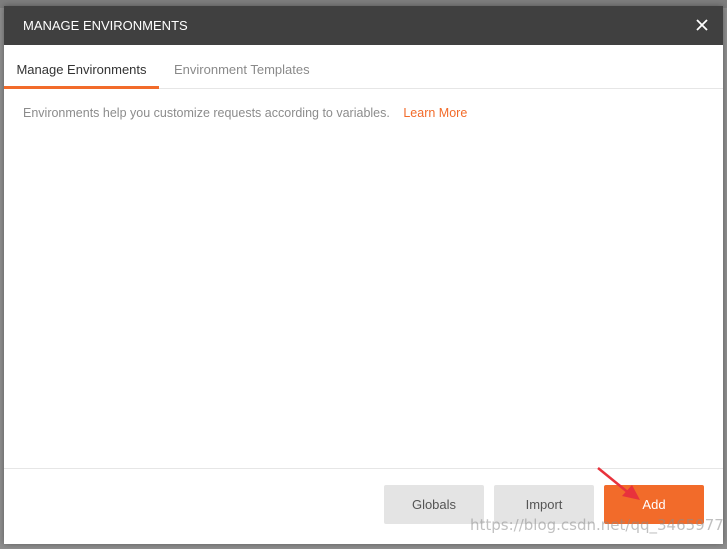 Image resolution: width=727 pixels, height=549 pixels. What do you see at coordinates (81, 67) in the screenshot?
I see `tab-manage-environments: Manage Environments` at bounding box center [81, 67].